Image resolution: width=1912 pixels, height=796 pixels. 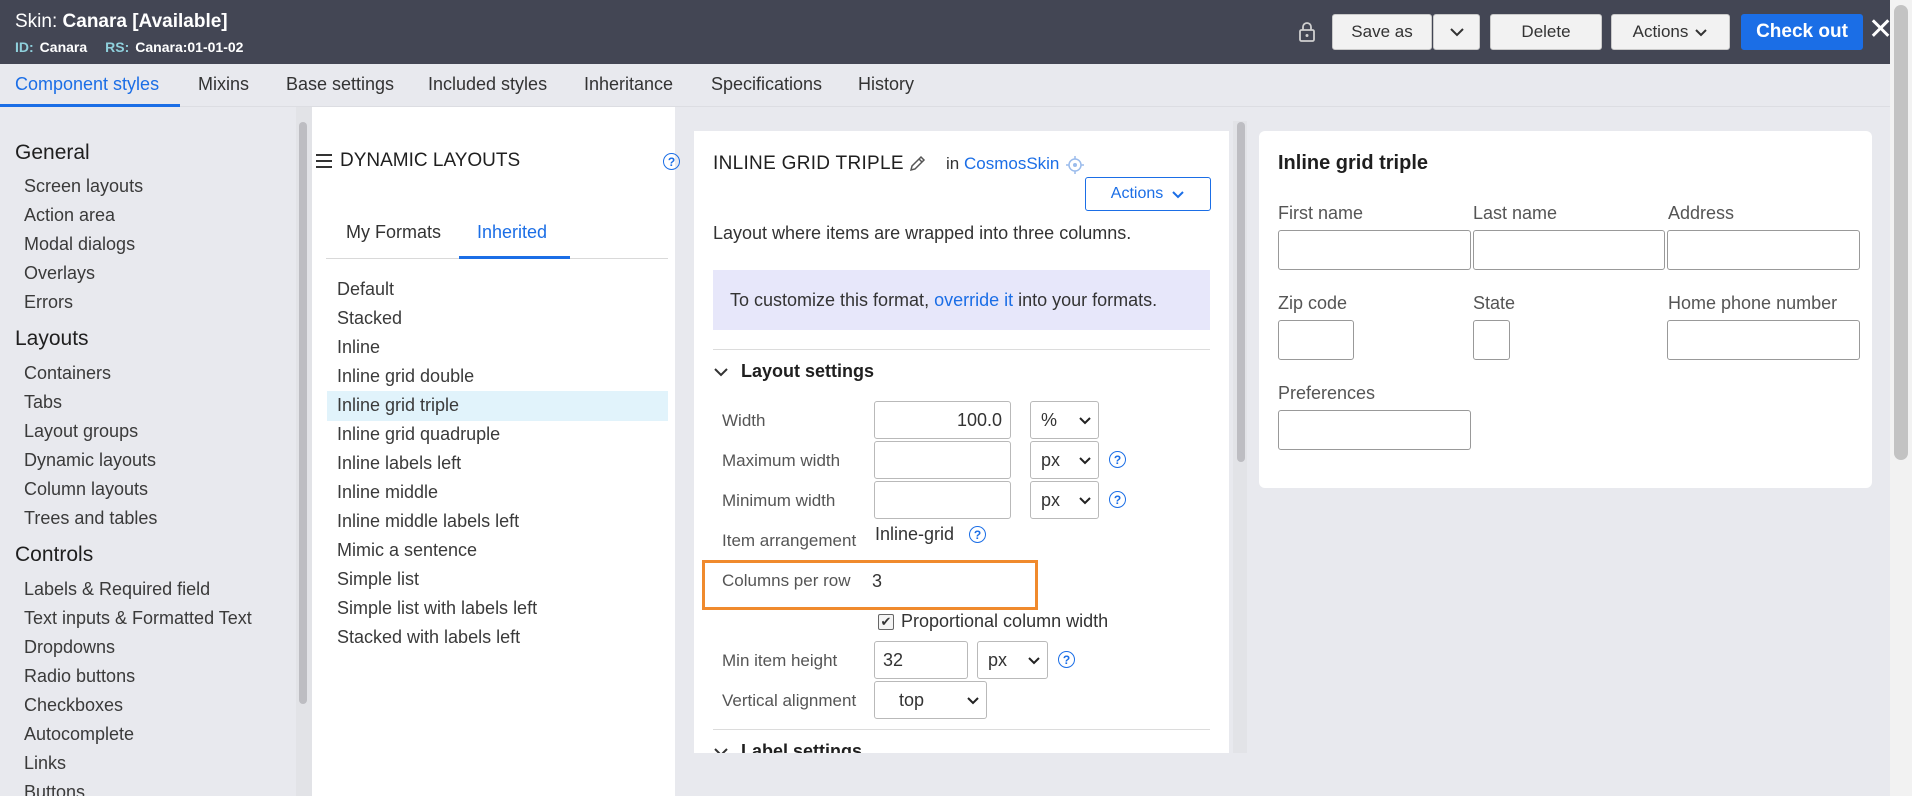 I want to click on check-out-button: Check out, so click(x=1802, y=32).